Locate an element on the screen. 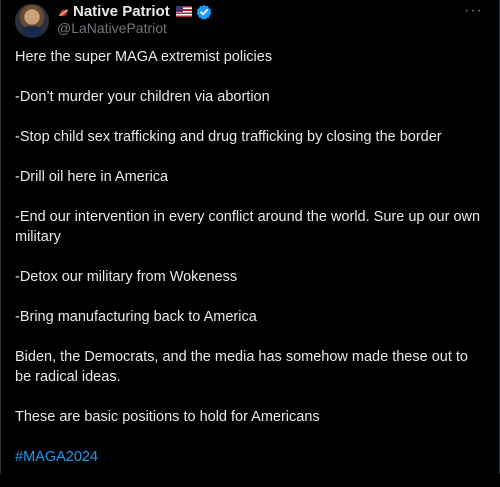 The image size is (500, 487). author-handle: @LaNativePatriot is located at coordinates (112, 28).